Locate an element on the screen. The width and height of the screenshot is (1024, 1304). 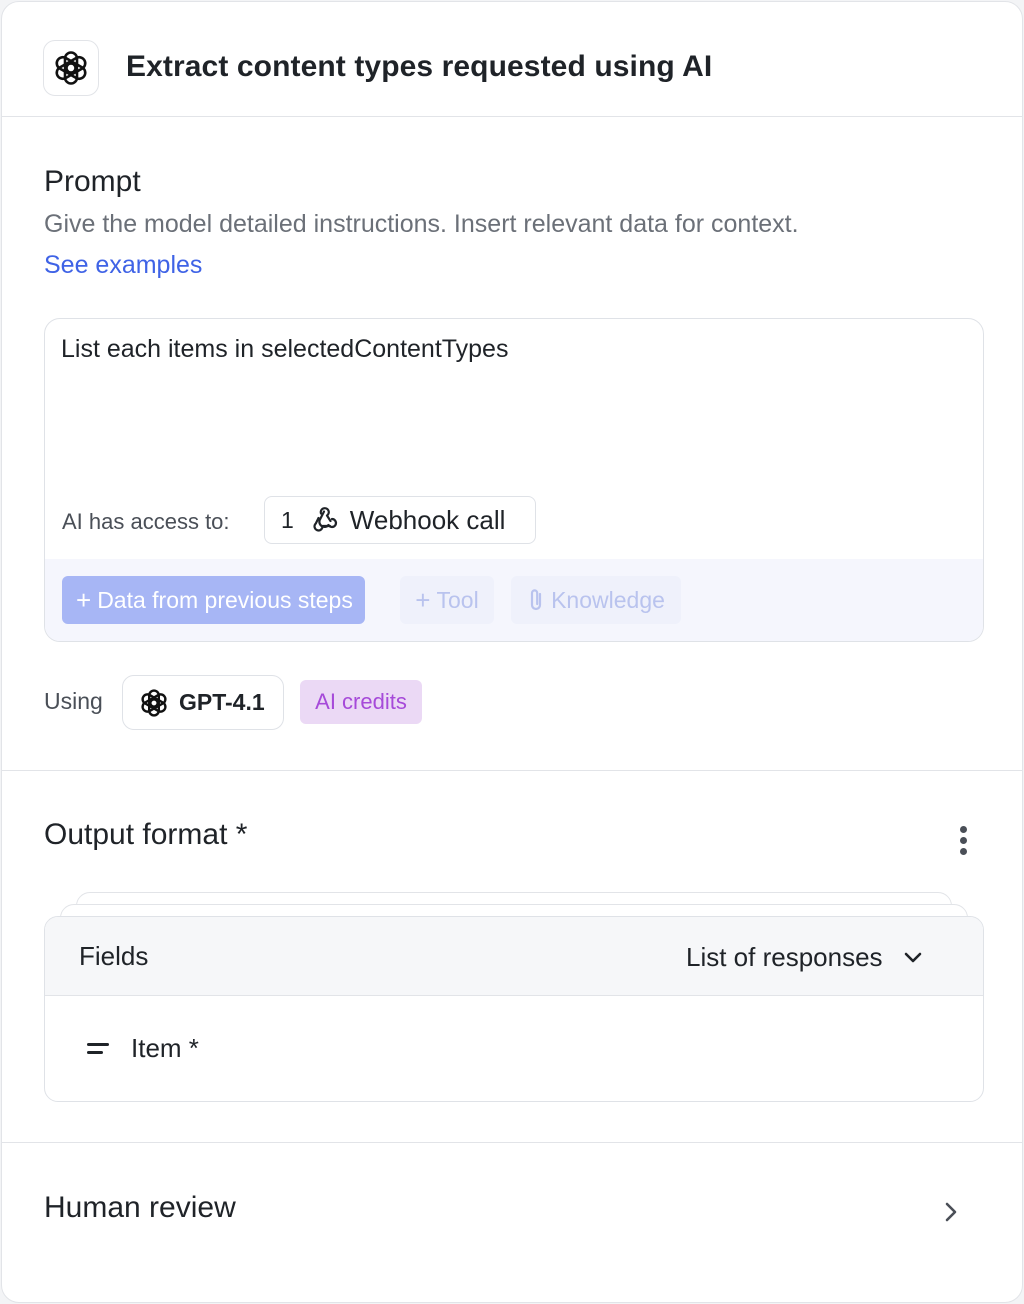
fields-card-header: Fields List of responses is located at coordinates (514, 956).